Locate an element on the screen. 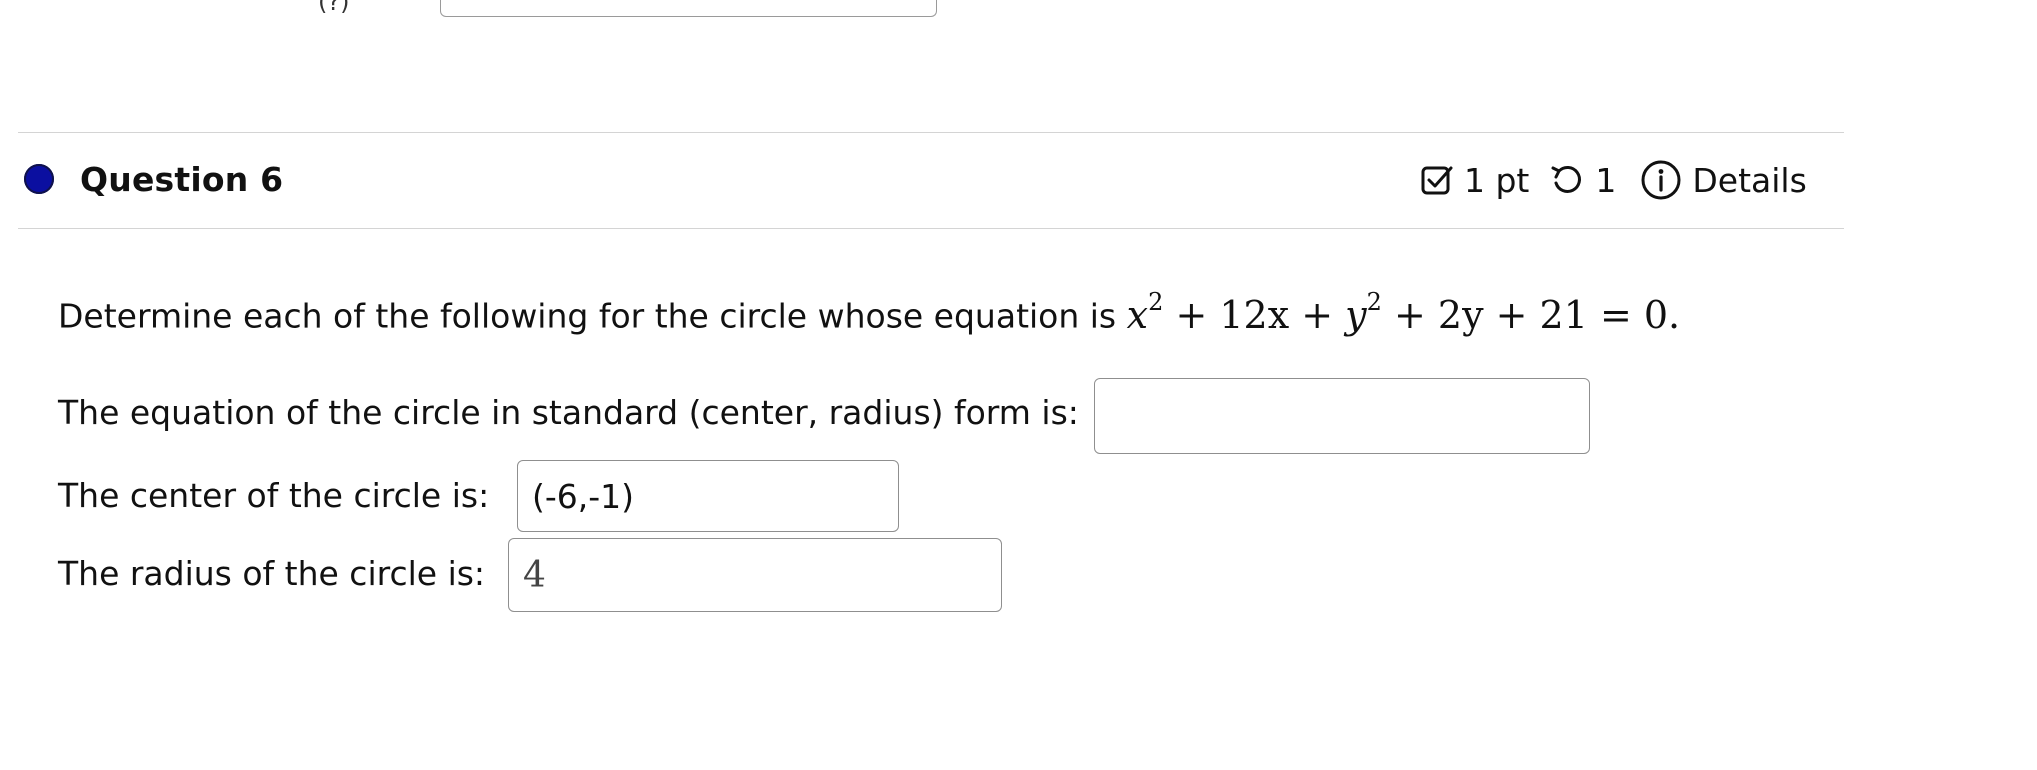  circle-equation: x2 + 12x + y2 + 2y + 21 = 0. is located at coordinates (1403, 312).